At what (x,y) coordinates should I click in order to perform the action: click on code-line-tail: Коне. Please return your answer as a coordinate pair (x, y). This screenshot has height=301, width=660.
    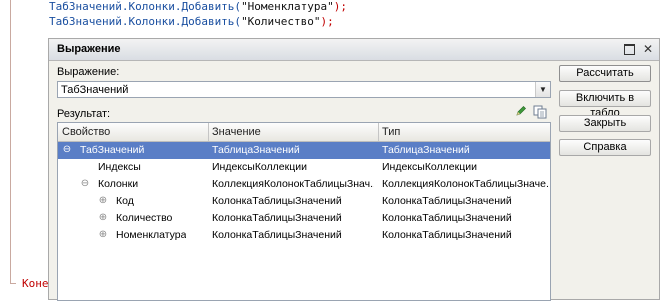
    Looking at the image, I should click on (35, 283).